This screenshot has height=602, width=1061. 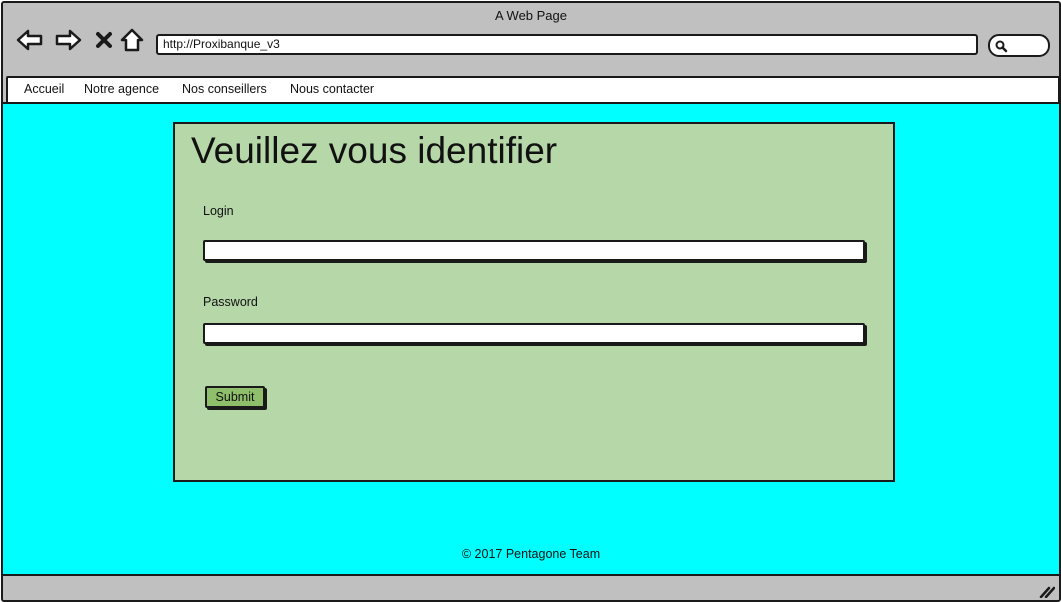 I want to click on password-field, so click(x=534, y=333).